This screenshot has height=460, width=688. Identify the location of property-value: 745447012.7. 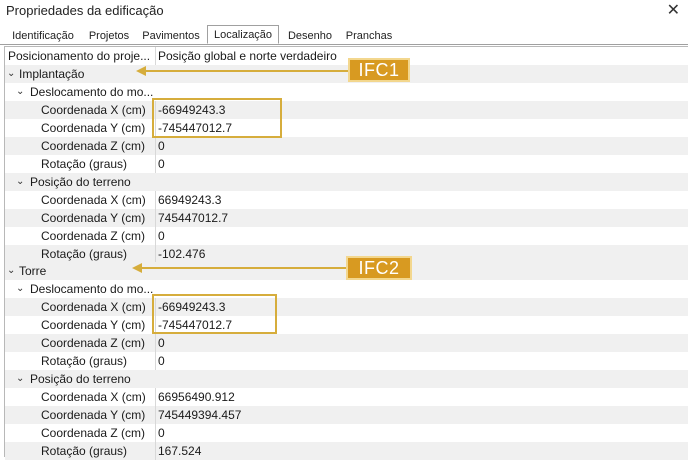
(192, 218).